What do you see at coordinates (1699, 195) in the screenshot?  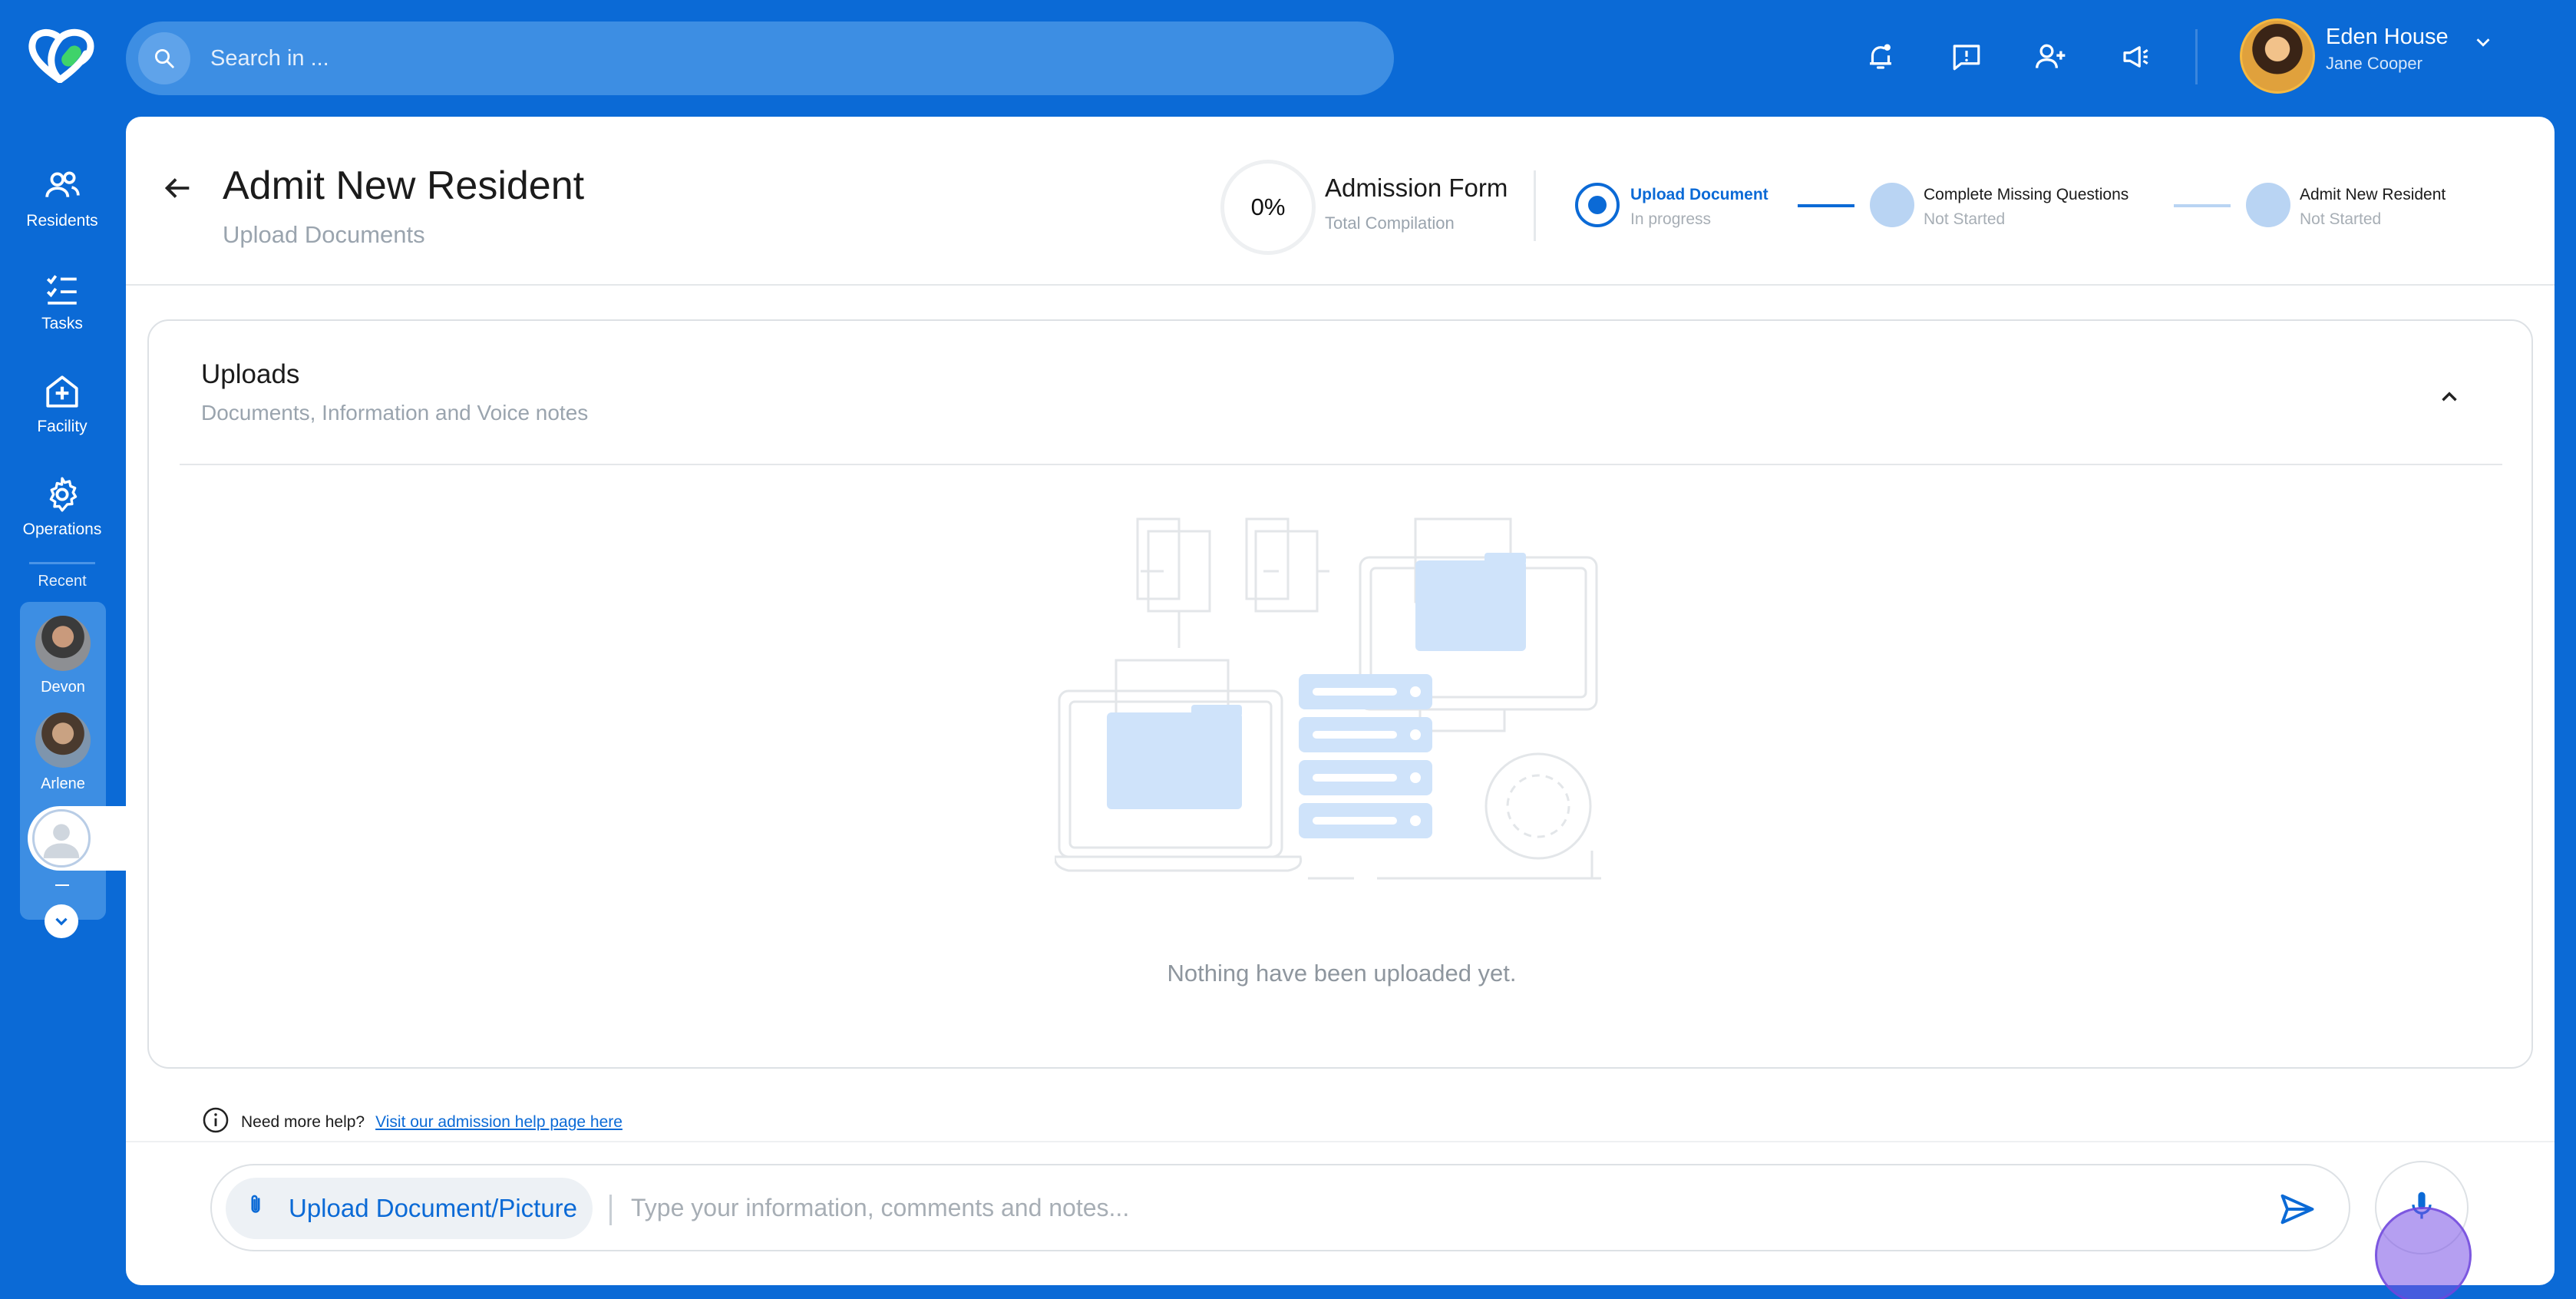 I see `step-title: Upload Document` at bounding box center [1699, 195].